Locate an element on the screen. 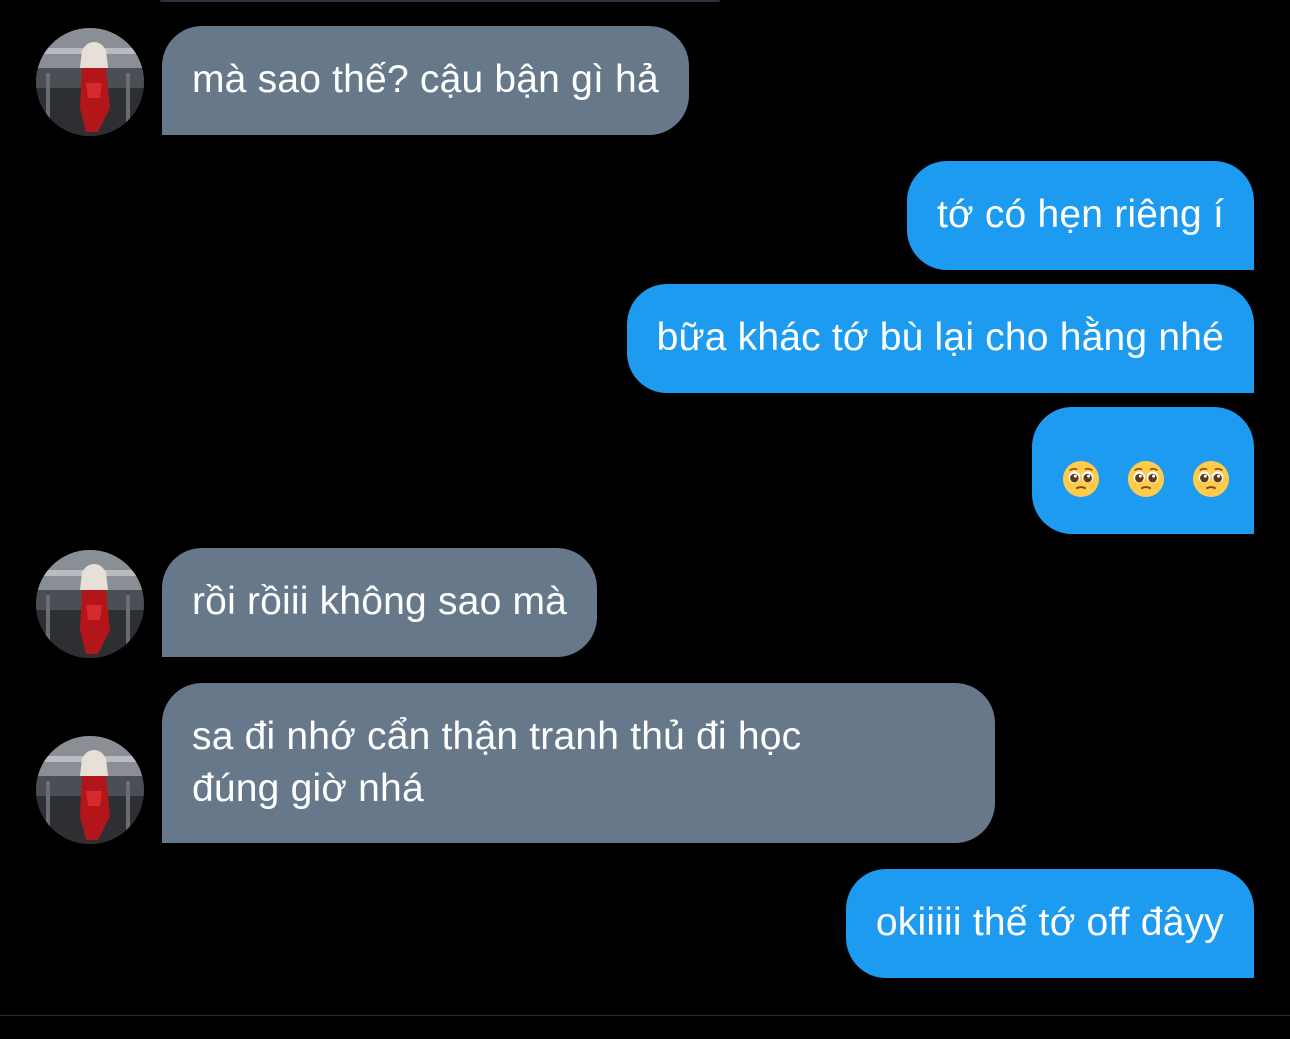  message-text: tớ có hẹn riêng í is located at coordinates (1080, 214).